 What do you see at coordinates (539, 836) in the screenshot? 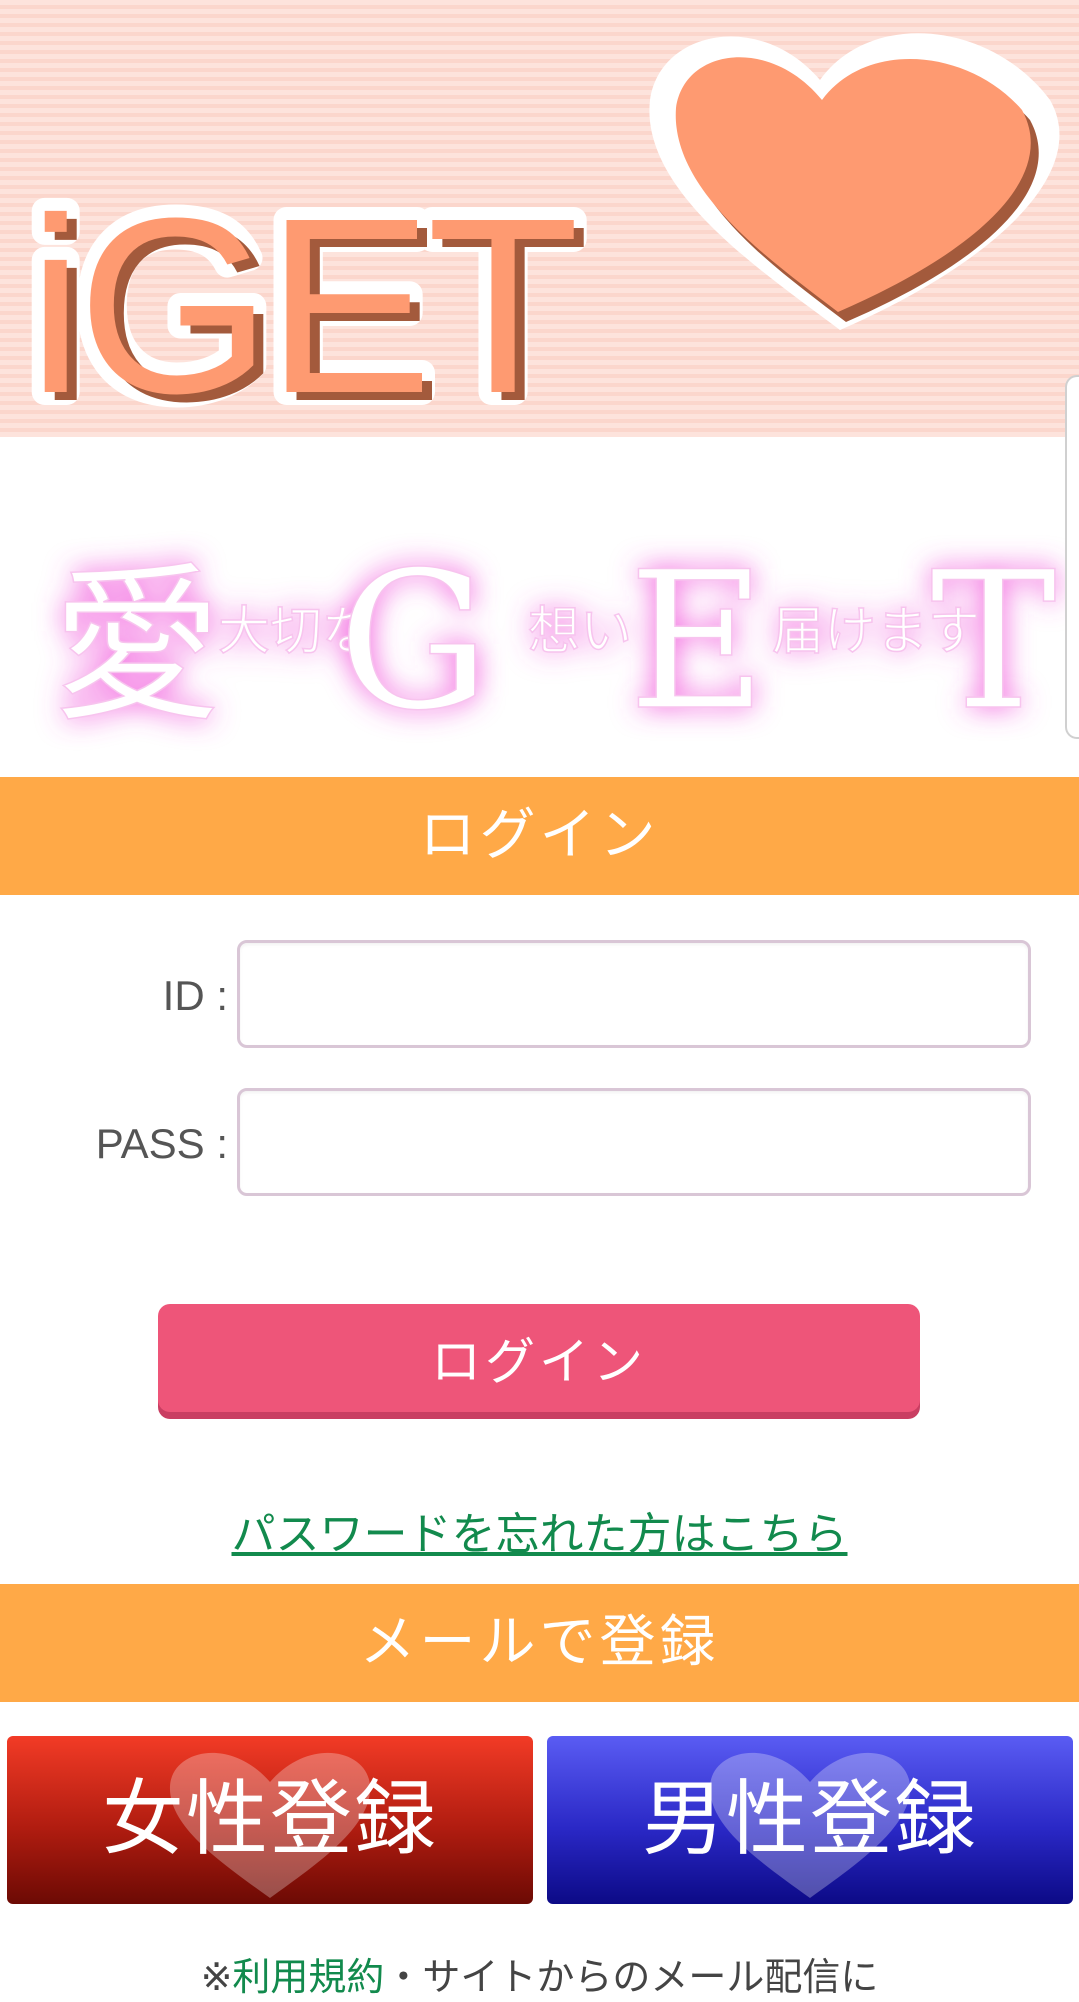
I see `login-section-title: ログイン` at bounding box center [539, 836].